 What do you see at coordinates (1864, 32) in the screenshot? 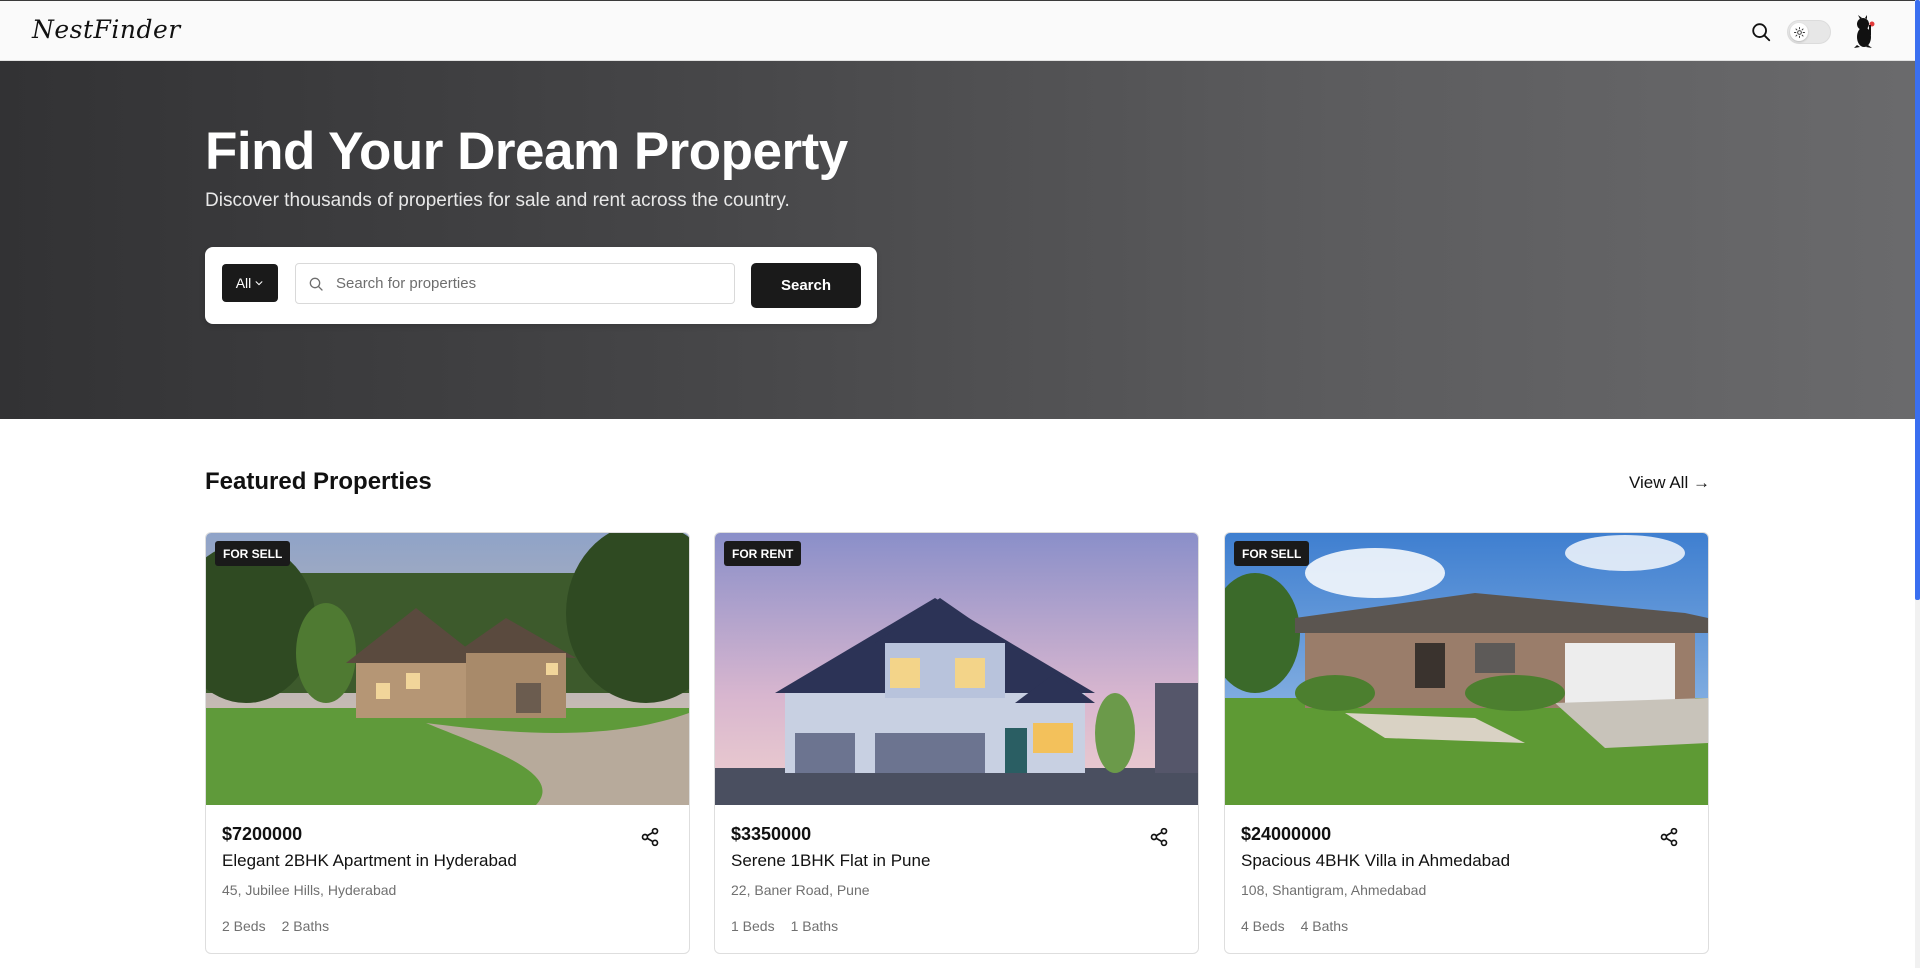
I see `user-avatar` at bounding box center [1864, 32].